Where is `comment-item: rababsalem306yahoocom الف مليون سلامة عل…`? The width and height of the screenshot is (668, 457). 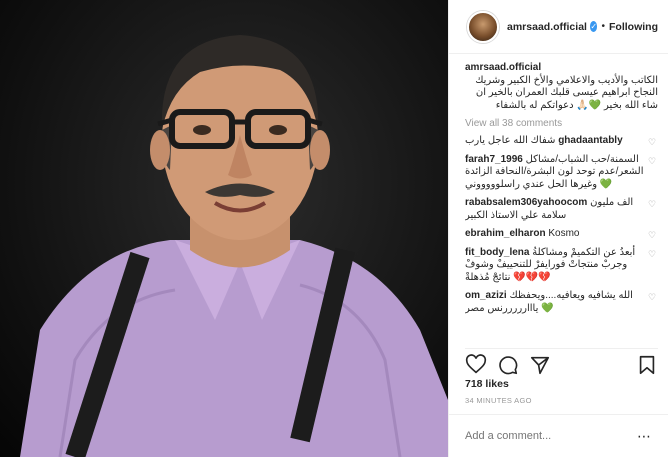
comment-item: rababsalem306yahoocom الف مليون سلامة عل… is located at coordinates (561, 209).